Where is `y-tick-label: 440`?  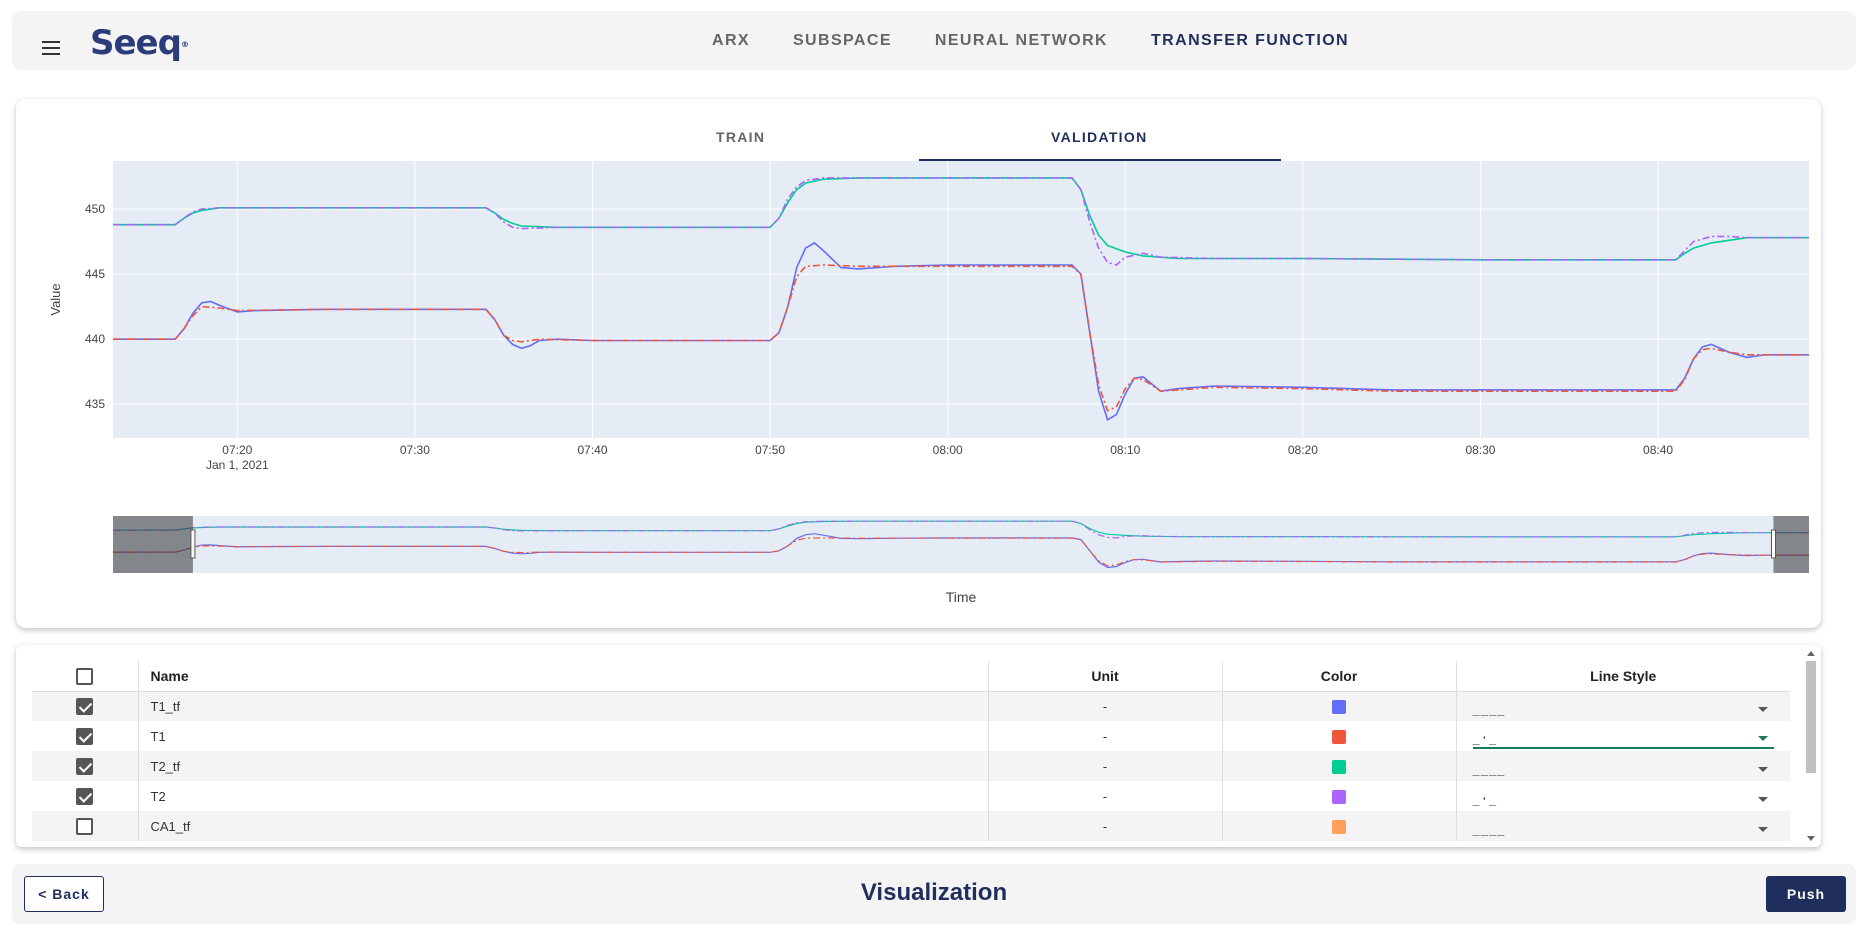
y-tick-label: 440 is located at coordinates (95, 339).